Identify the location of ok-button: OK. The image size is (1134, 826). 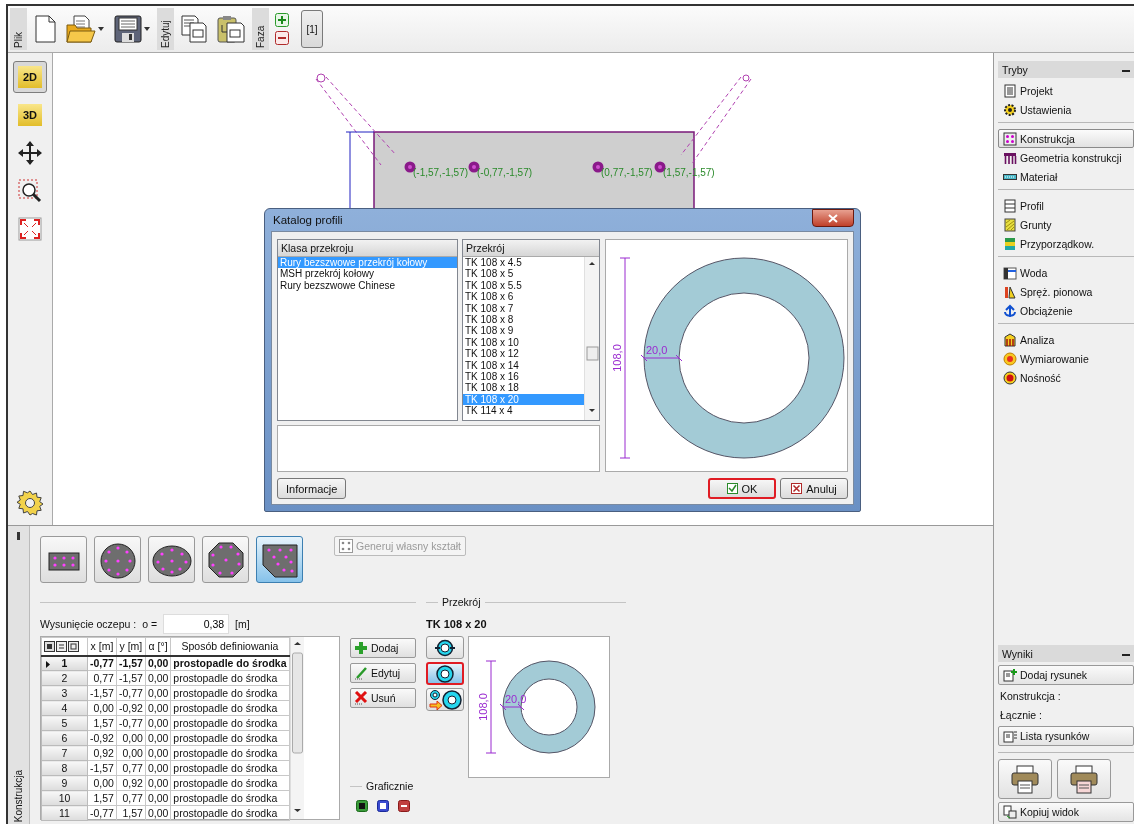
(742, 488).